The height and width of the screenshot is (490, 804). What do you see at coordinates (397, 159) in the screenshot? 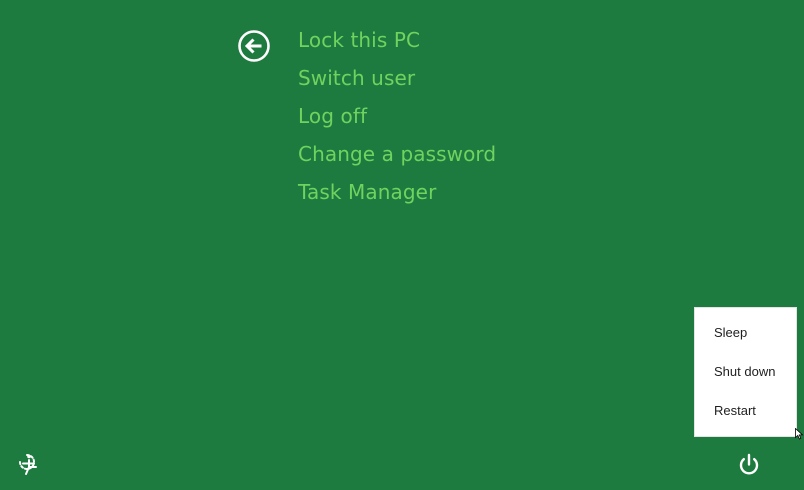
I see `change-password-link: Change a password` at bounding box center [397, 159].